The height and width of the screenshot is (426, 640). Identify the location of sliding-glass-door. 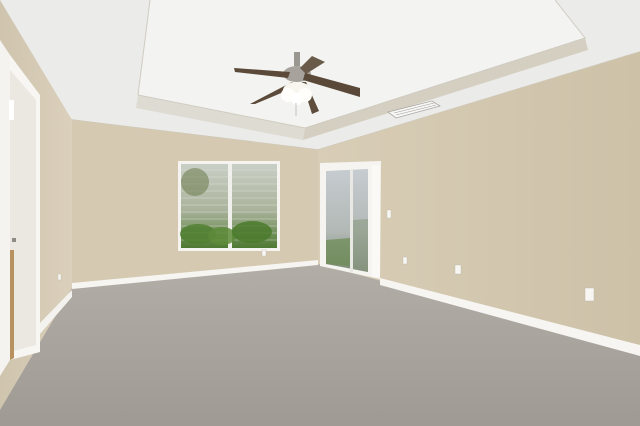
(350, 220).